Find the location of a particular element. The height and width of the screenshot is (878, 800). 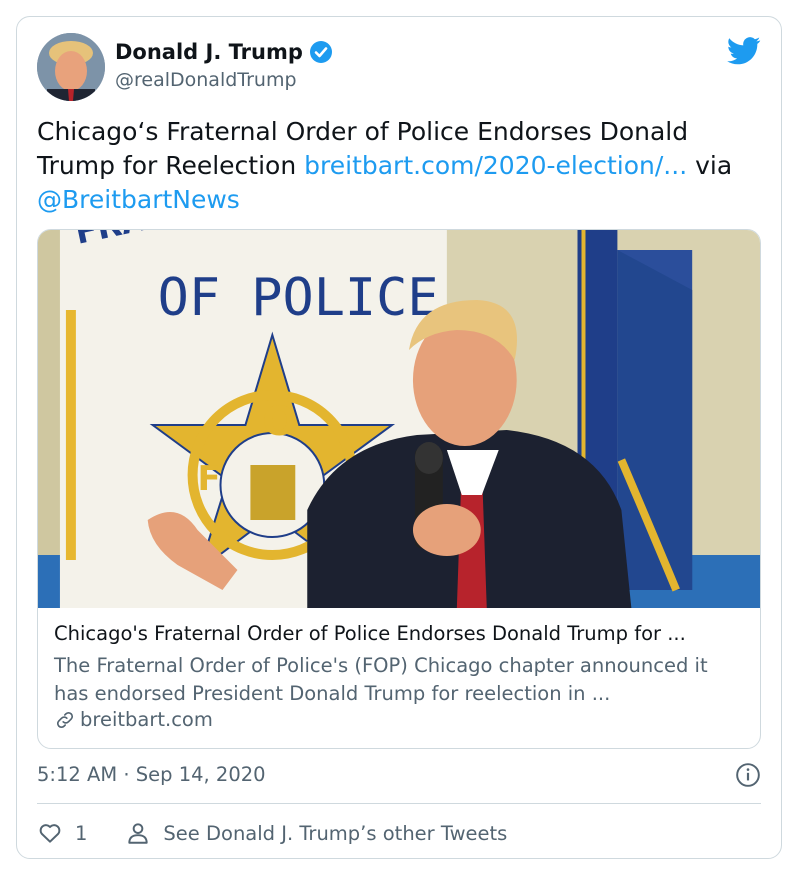

tweet-actions: 1 See Donald J. Trump’s other Tweets is located at coordinates (272, 833).